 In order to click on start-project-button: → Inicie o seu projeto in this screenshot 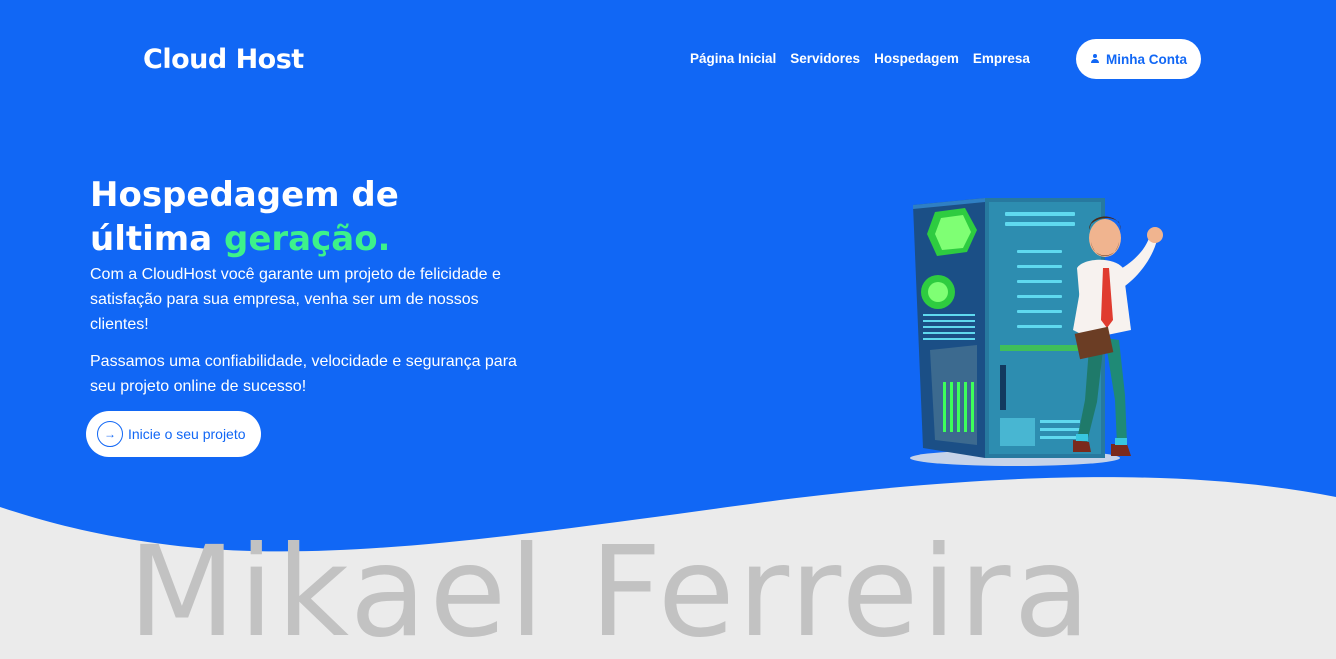, I will do `click(173, 434)`.